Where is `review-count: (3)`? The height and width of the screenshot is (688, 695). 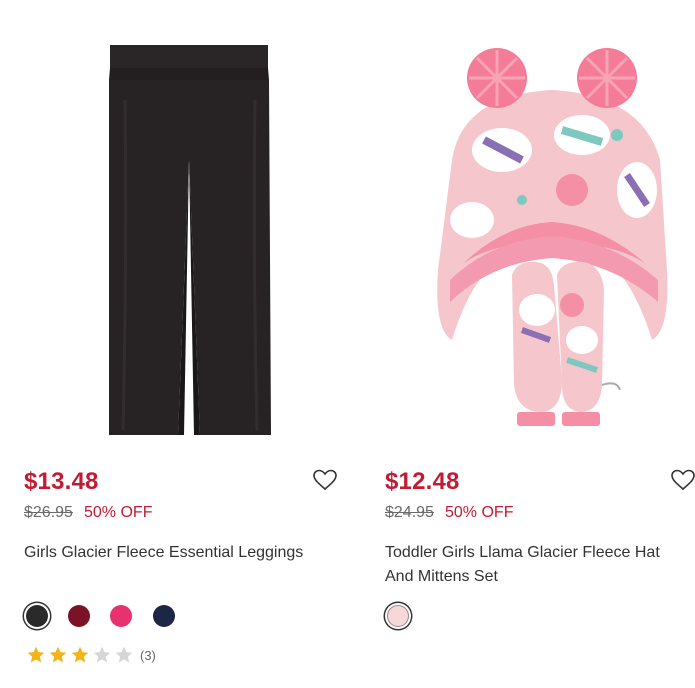 review-count: (3) is located at coordinates (148, 655).